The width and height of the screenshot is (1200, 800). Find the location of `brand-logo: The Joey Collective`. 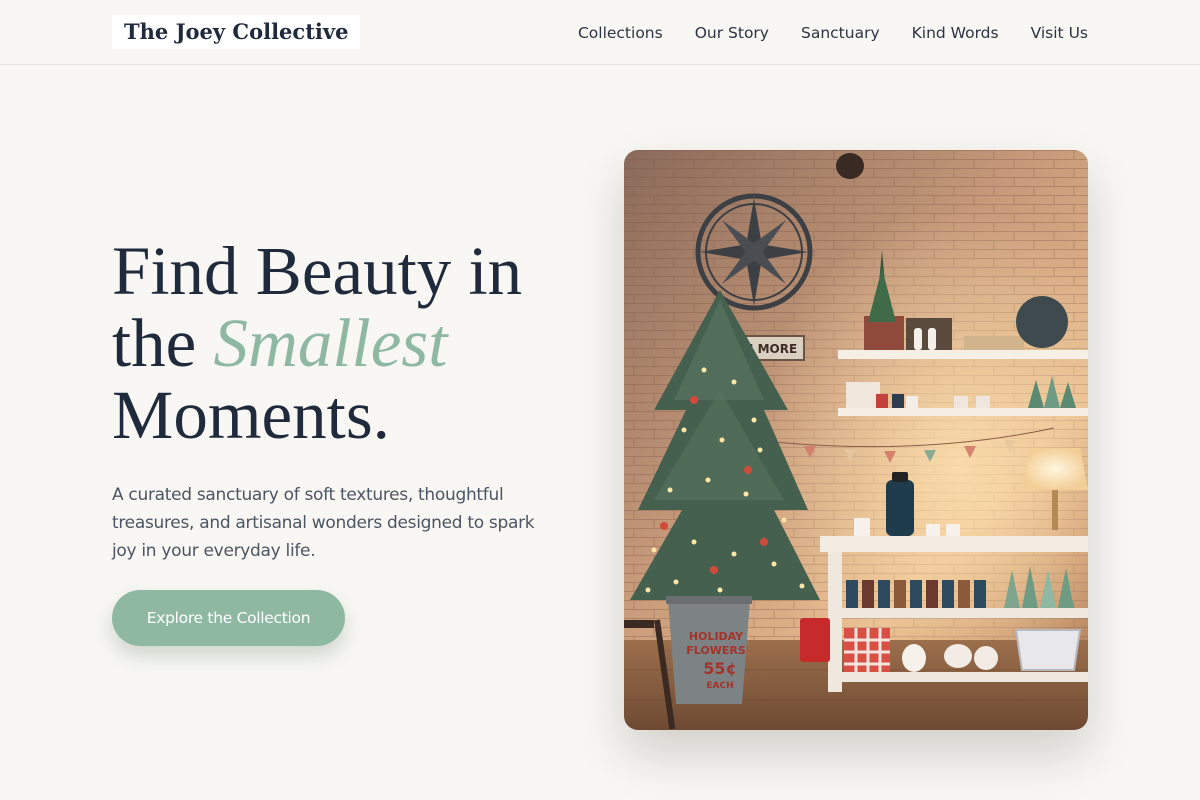

brand-logo: The Joey Collective is located at coordinates (236, 32).